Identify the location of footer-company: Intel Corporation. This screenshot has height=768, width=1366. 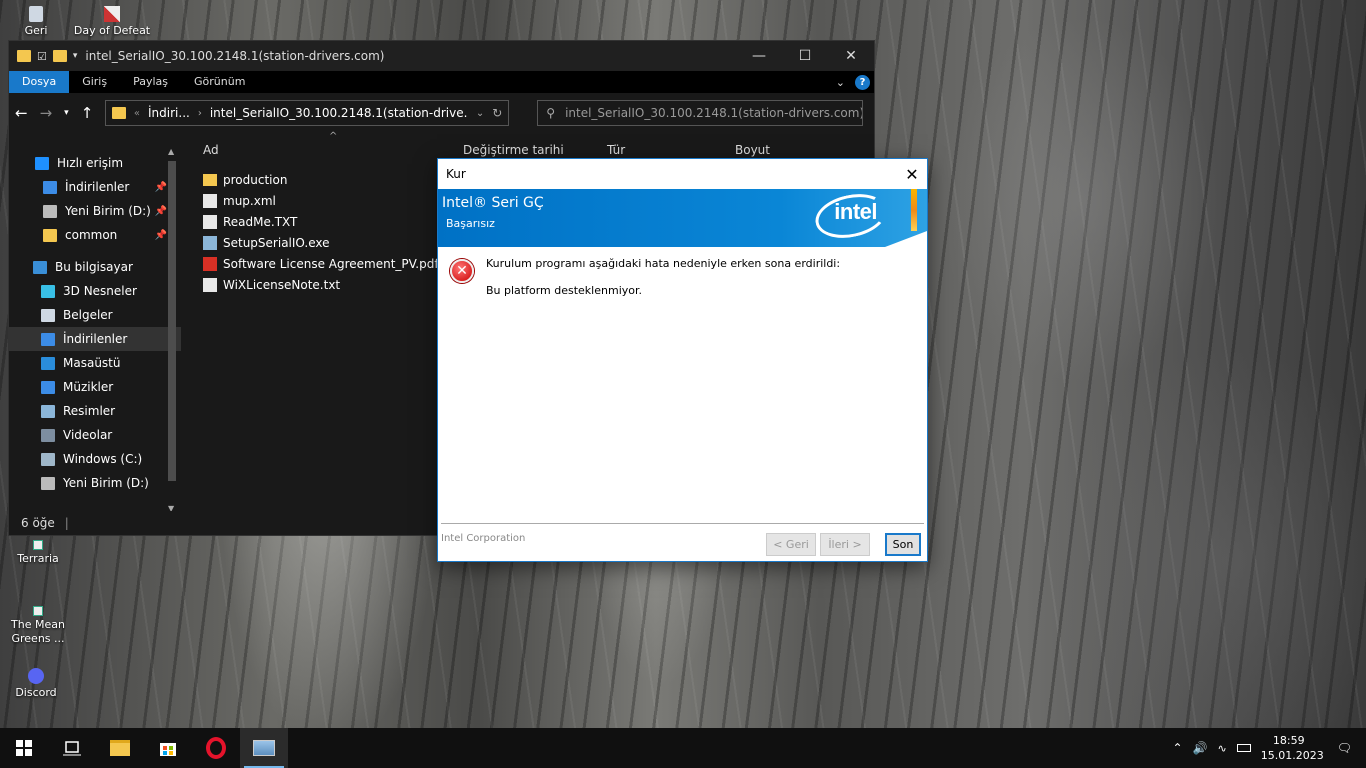
(483, 538).